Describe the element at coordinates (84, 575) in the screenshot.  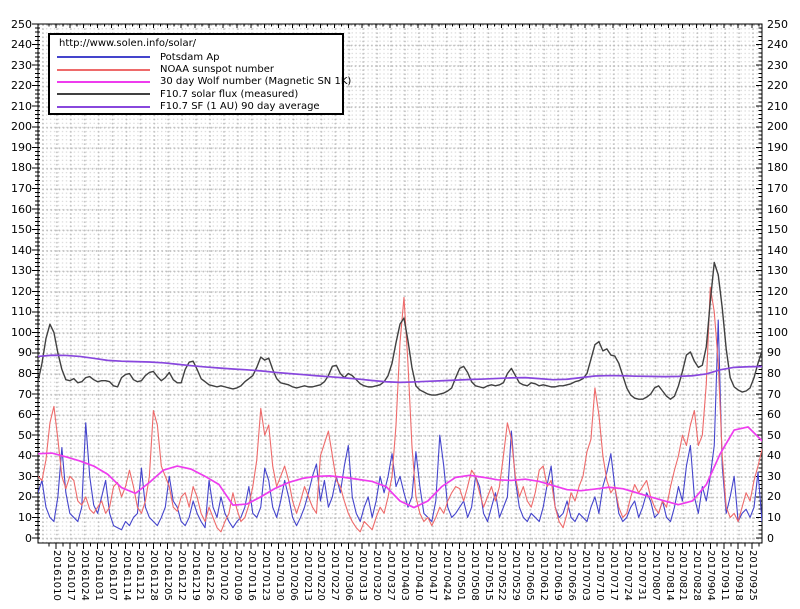
I see `x-axis-label: 20161024` at that location.